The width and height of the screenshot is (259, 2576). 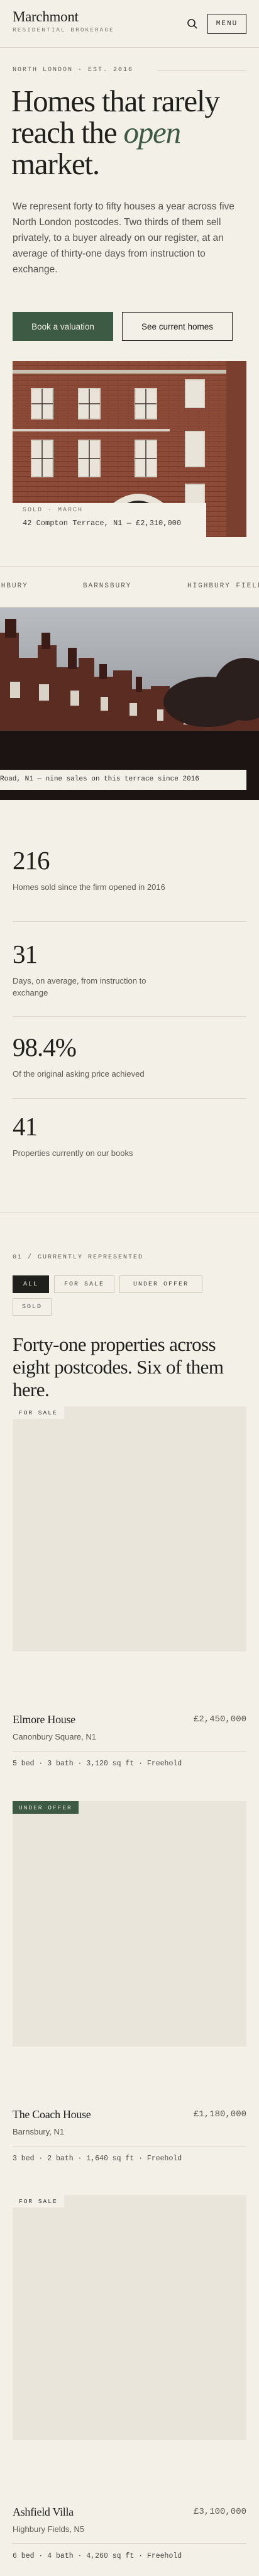 What do you see at coordinates (89, 887) in the screenshot?
I see `stat-label: Homes sold since the firm opened in 2016` at bounding box center [89, 887].